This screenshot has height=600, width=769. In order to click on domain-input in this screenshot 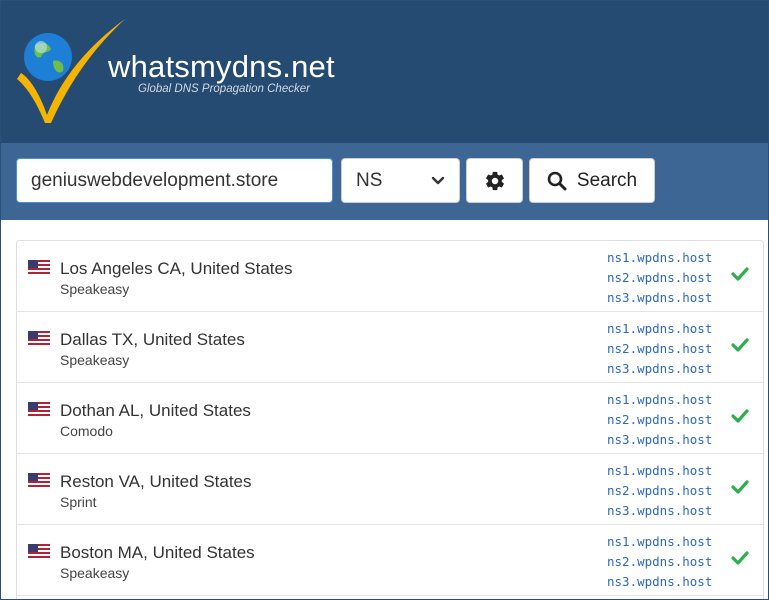, I will do `click(174, 180)`.